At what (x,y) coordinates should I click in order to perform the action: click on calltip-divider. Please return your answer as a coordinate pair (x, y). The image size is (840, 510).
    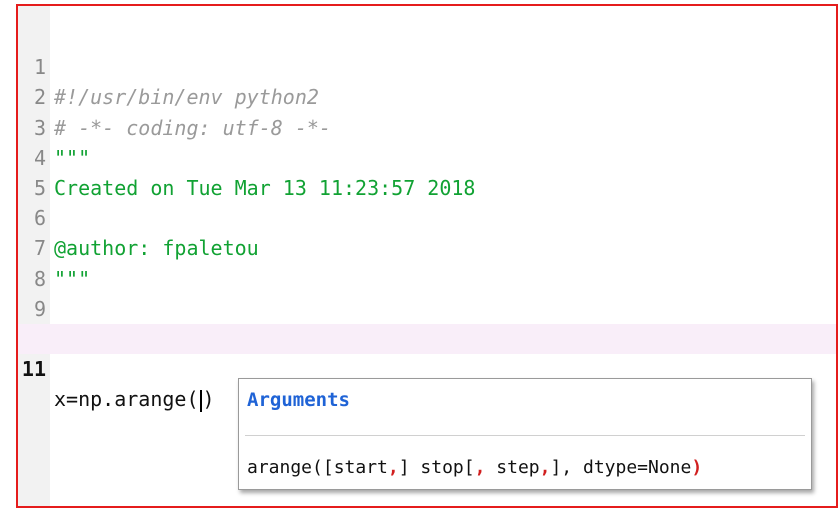
    Looking at the image, I should click on (525, 435).